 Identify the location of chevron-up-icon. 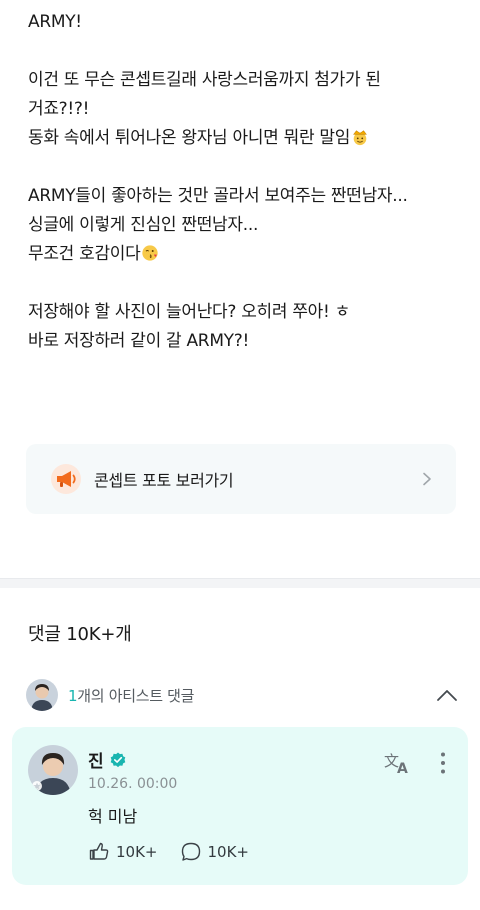
(447, 695).